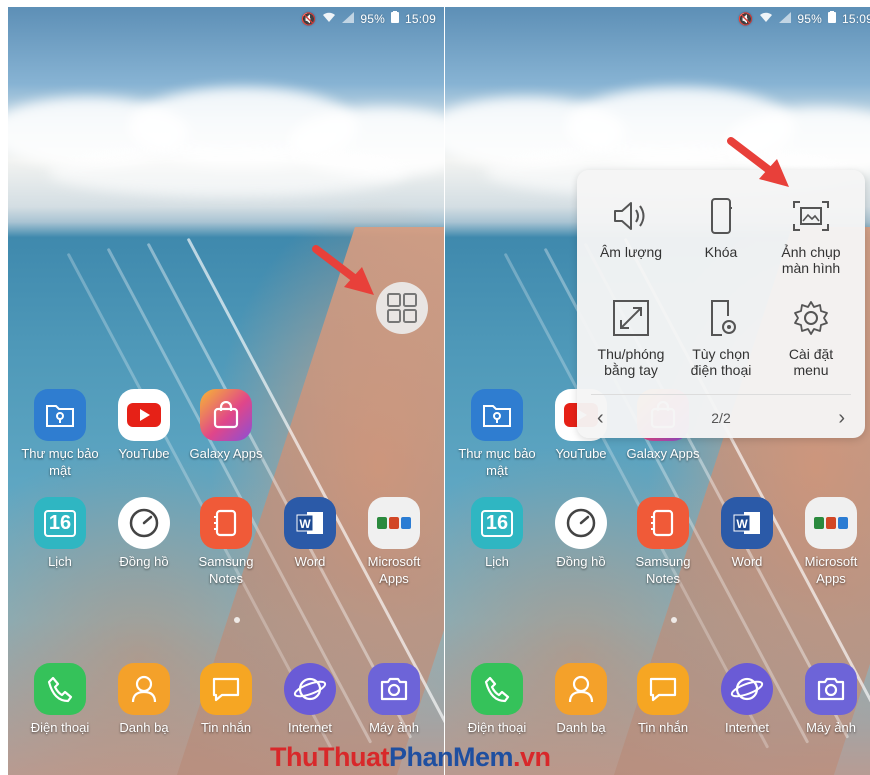  Describe the element at coordinates (631, 354) in the screenshot. I see `menu-item-label-line1: Thu/phóng` at that location.